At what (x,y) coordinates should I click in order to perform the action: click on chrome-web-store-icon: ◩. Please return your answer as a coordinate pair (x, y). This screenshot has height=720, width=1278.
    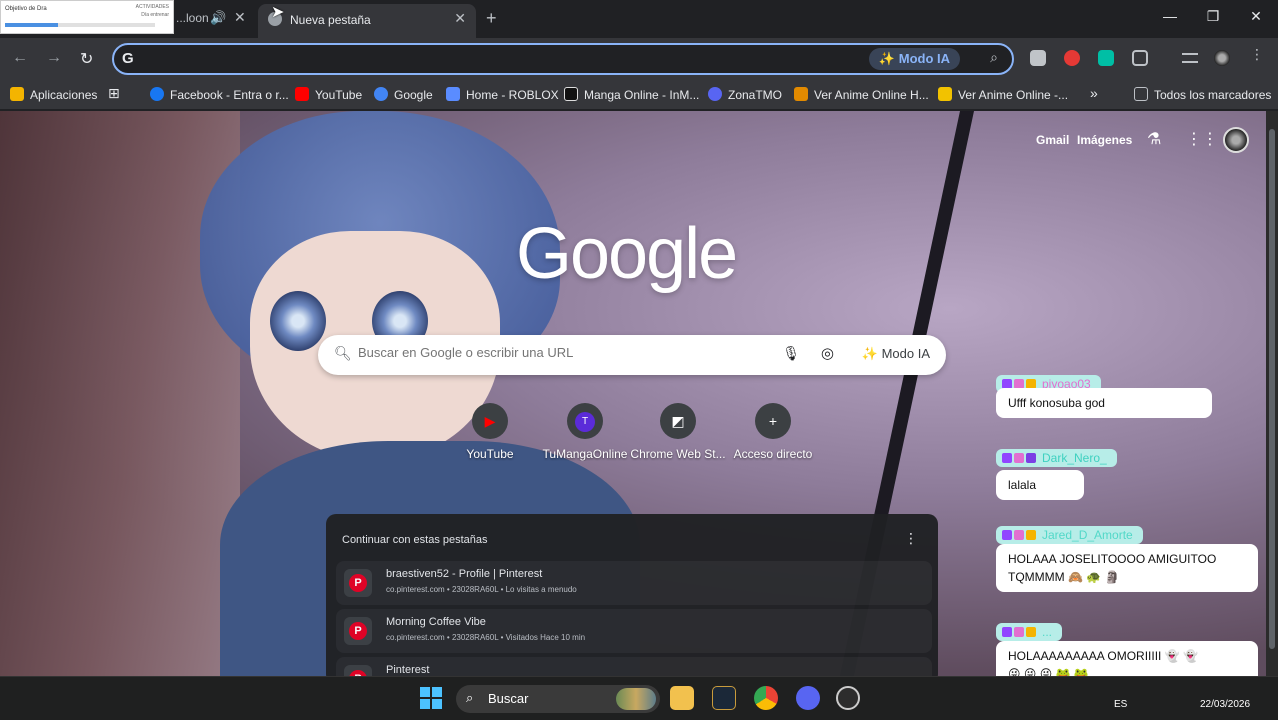
    Looking at the image, I should click on (678, 421).